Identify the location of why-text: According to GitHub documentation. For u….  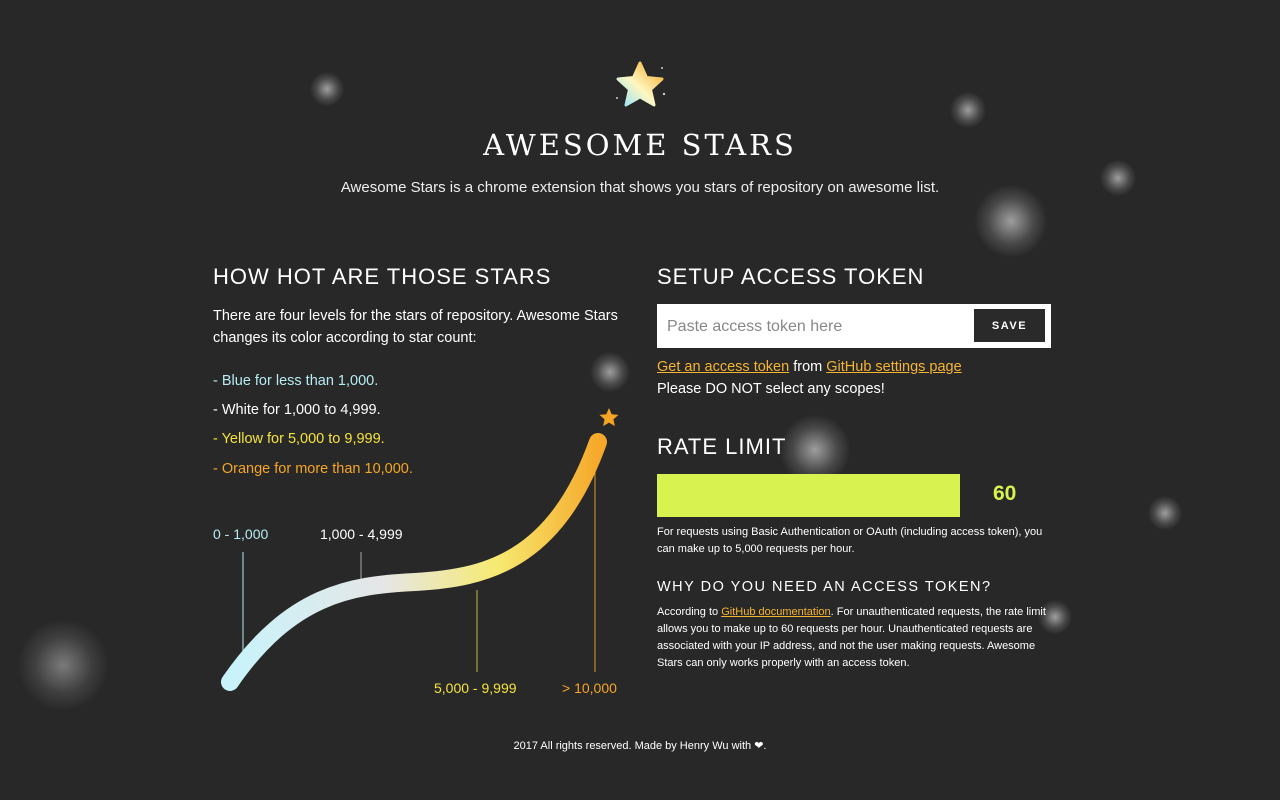
(857, 638).